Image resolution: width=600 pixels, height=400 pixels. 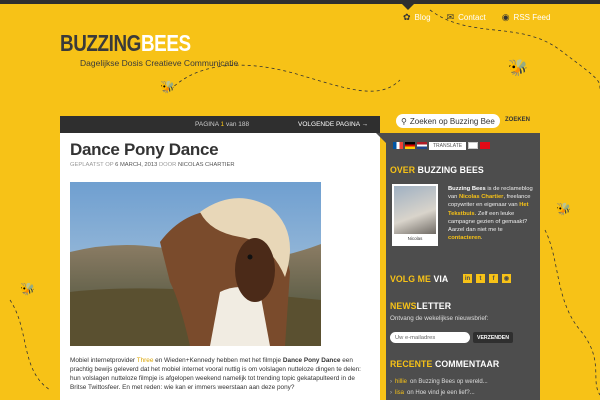 I want to click on recent-comments-heading: RECENTE COMMENTAAR, so click(x=445, y=364).